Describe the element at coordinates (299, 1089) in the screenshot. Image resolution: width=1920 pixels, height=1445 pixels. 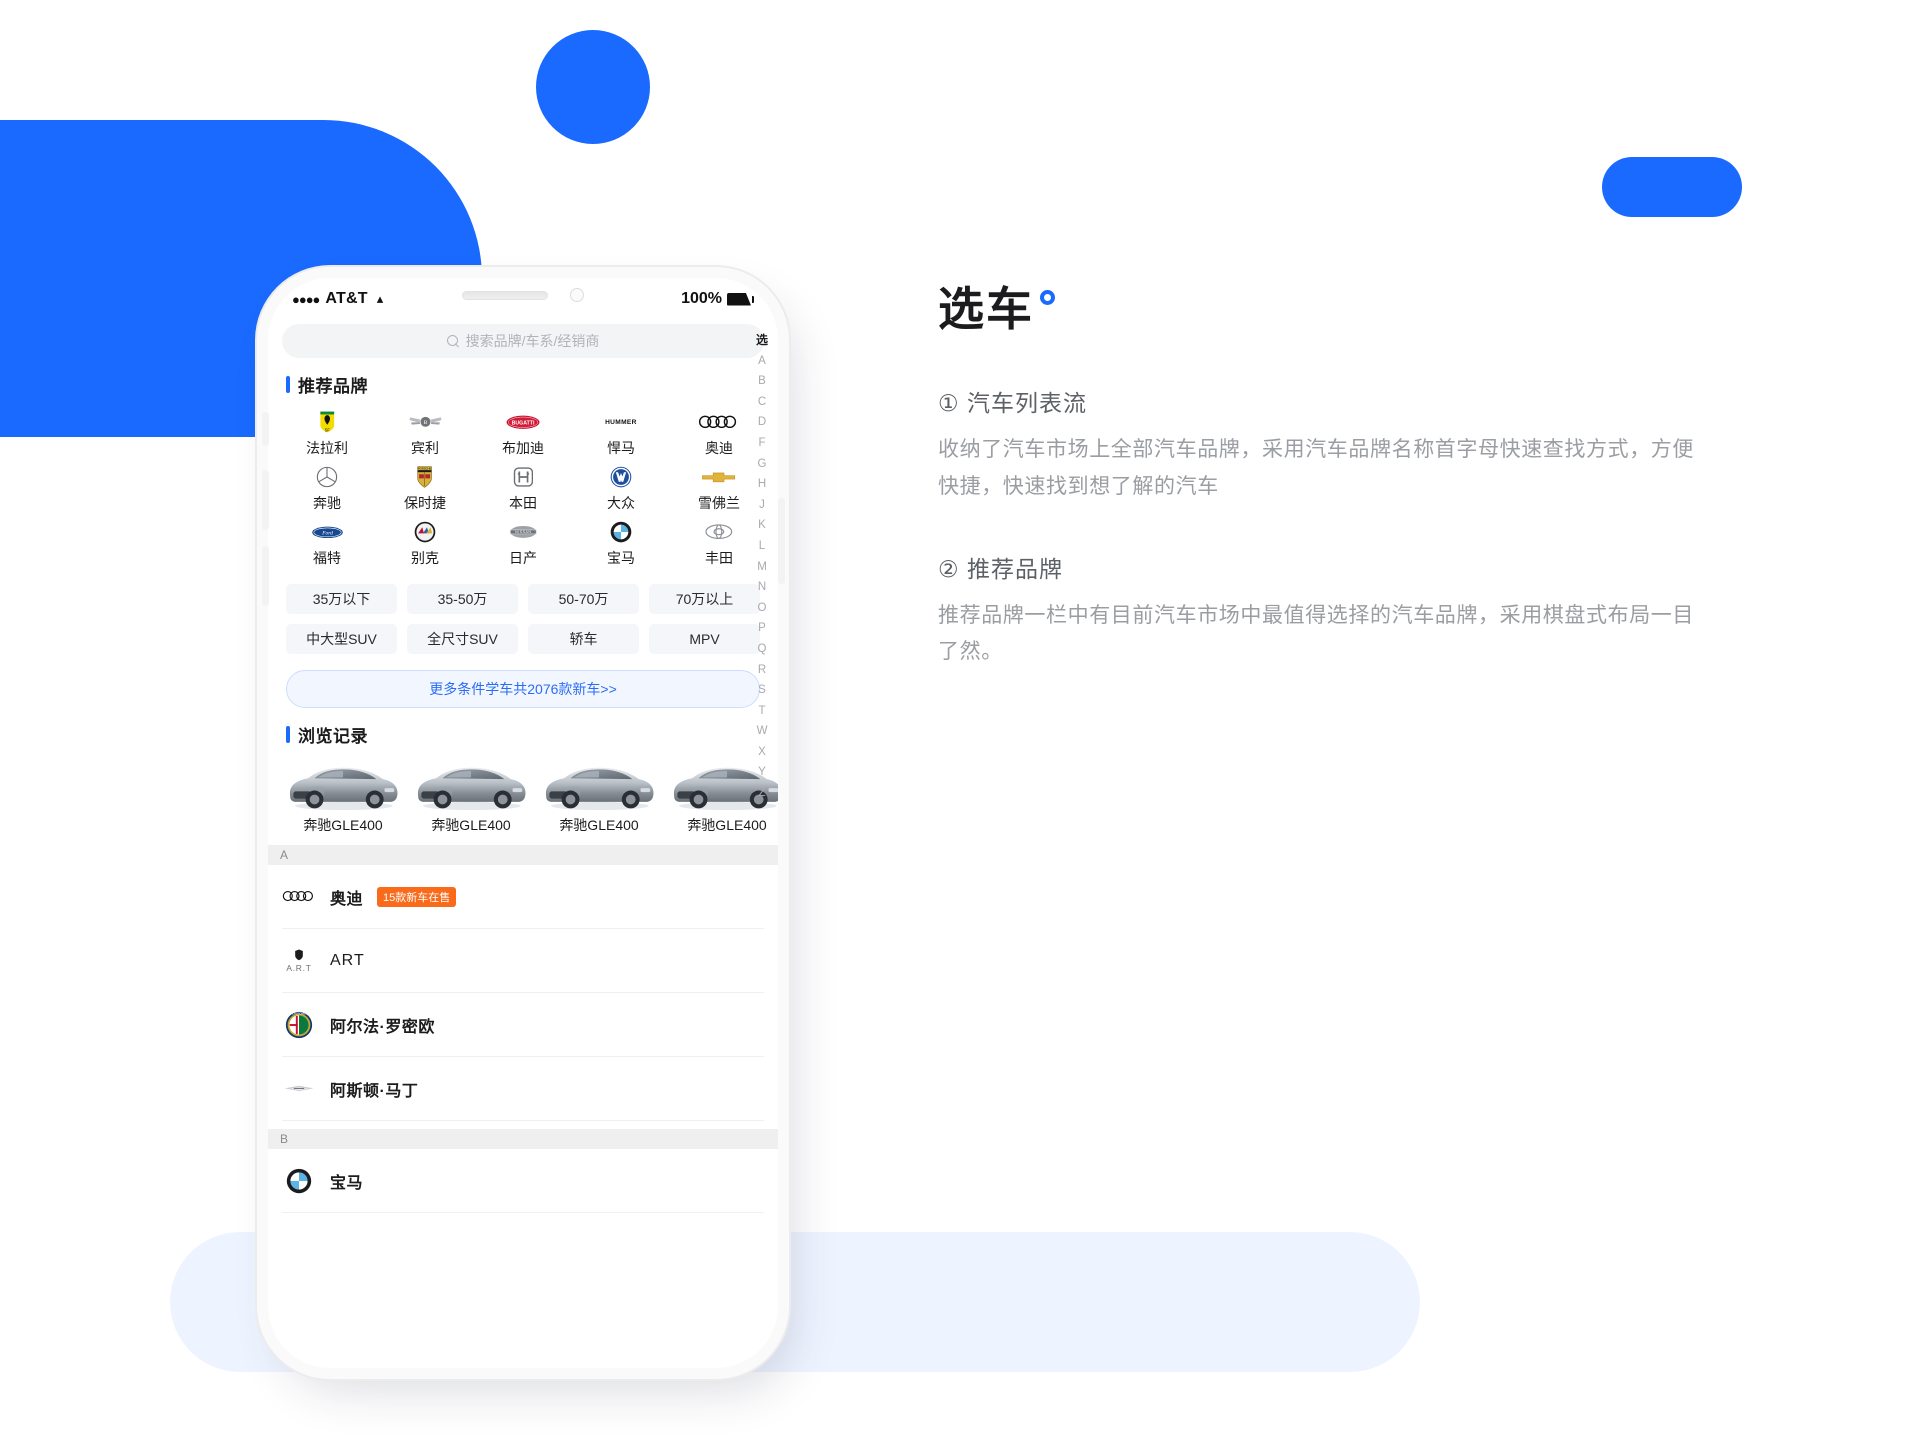
I see `aston-martin-logo` at that location.